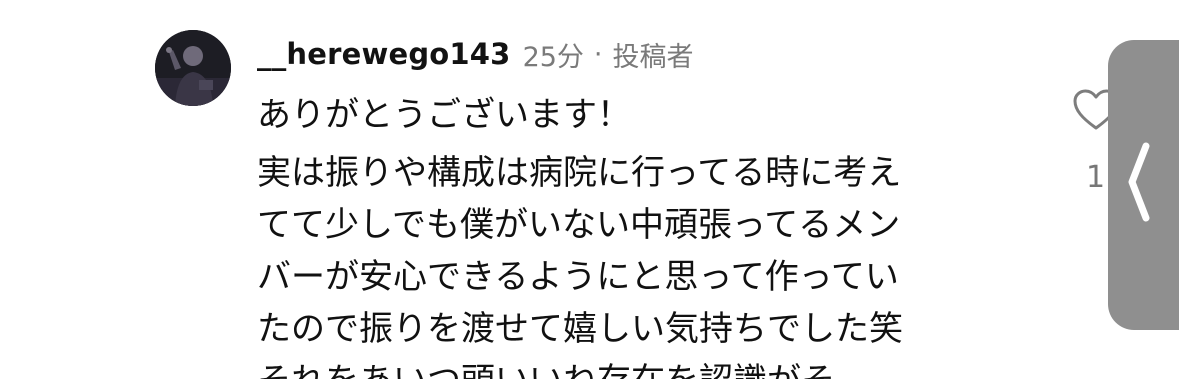 The image size is (1179, 379). Describe the element at coordinates (578, 277) in the screenshot. I see `comment-text-line: バーが安心できるようにと思って作ってい` at that location.